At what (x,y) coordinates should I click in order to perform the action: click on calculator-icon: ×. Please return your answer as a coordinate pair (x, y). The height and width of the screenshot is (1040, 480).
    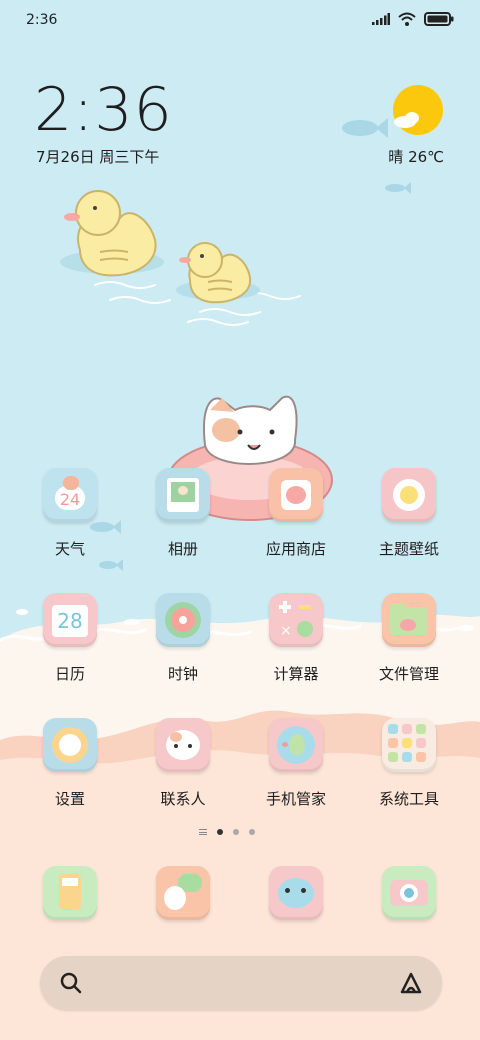
    Looking at the image, I should click on (296, 620).